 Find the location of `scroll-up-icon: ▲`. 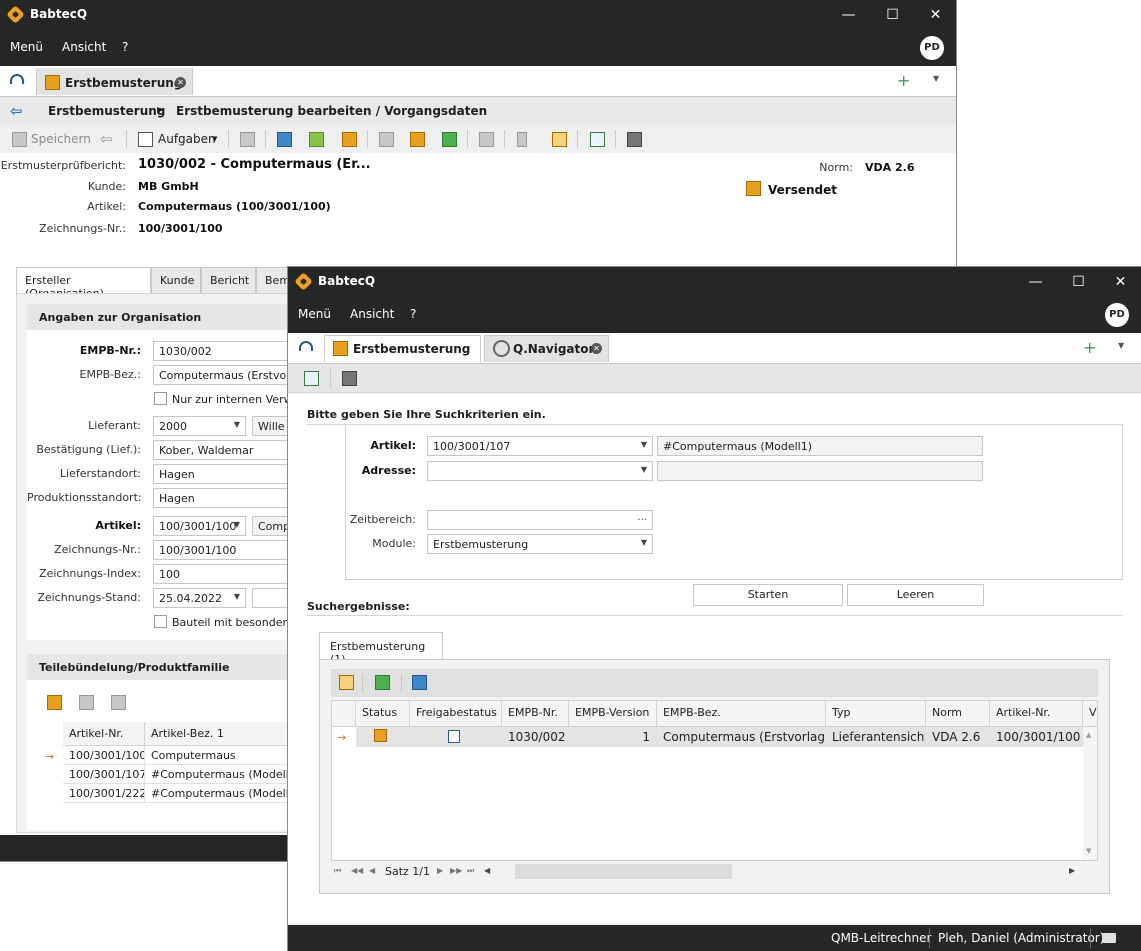

scroll-up-icon: ▲ is located at coordinates (1088, 735).